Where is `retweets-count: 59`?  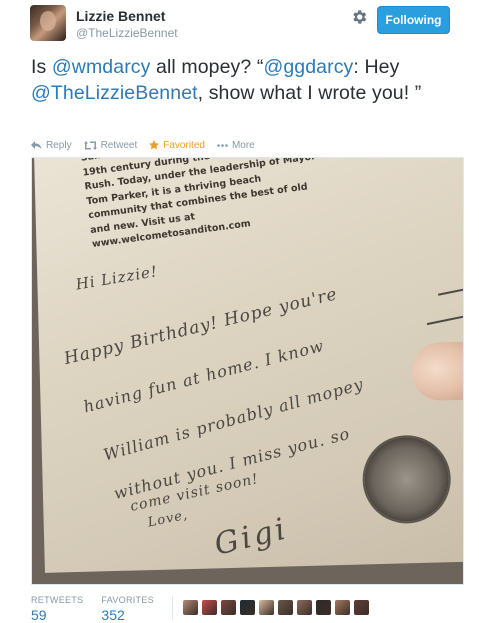 retweets-count: 59 is located at coordinates (39, 615).